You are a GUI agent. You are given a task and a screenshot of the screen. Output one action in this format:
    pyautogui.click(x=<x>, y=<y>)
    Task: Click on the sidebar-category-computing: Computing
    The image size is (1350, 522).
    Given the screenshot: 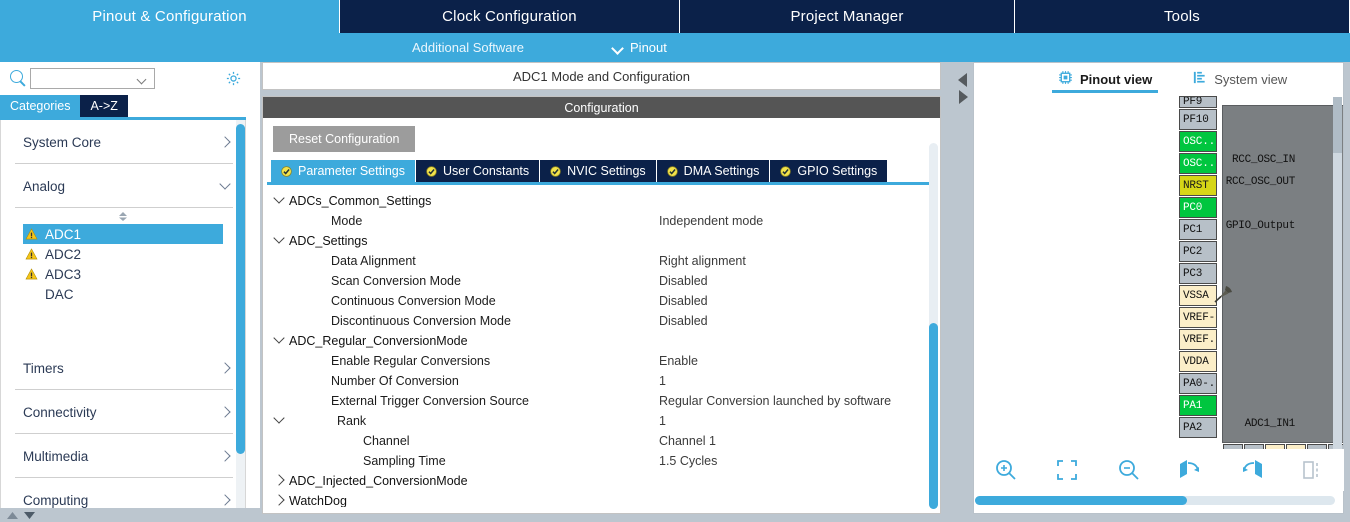 What is the action you would take?
    pyautogui.click(x=123, y=493)
    